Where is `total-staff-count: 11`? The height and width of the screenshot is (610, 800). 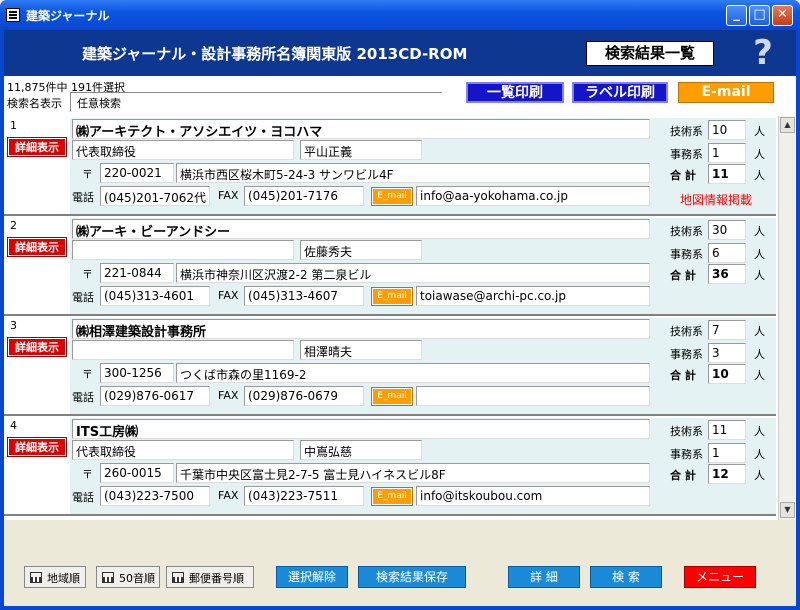
total-staff-count: 11 is located at coordinates (727, 174).